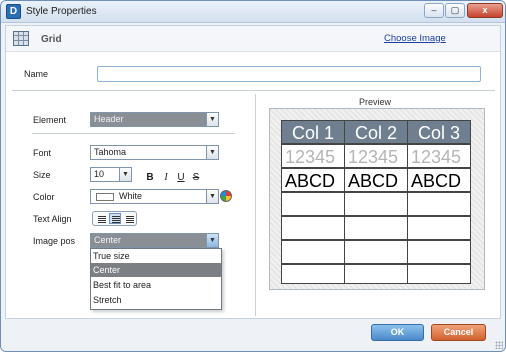  What do you see at coordinates (439, 132) in the screenshot?
I see `preview-header-cell: Col 3` at bounding box center [439, 132].